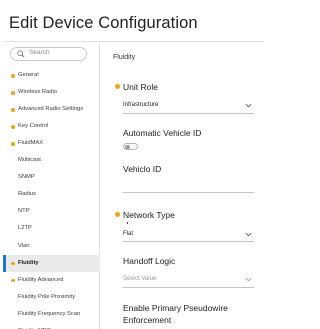 The height and width of the screenshot is (329, 320). Describe the element at coordinates (117, 214) in the screenshot. I see `network-type-required-dot` at that location.